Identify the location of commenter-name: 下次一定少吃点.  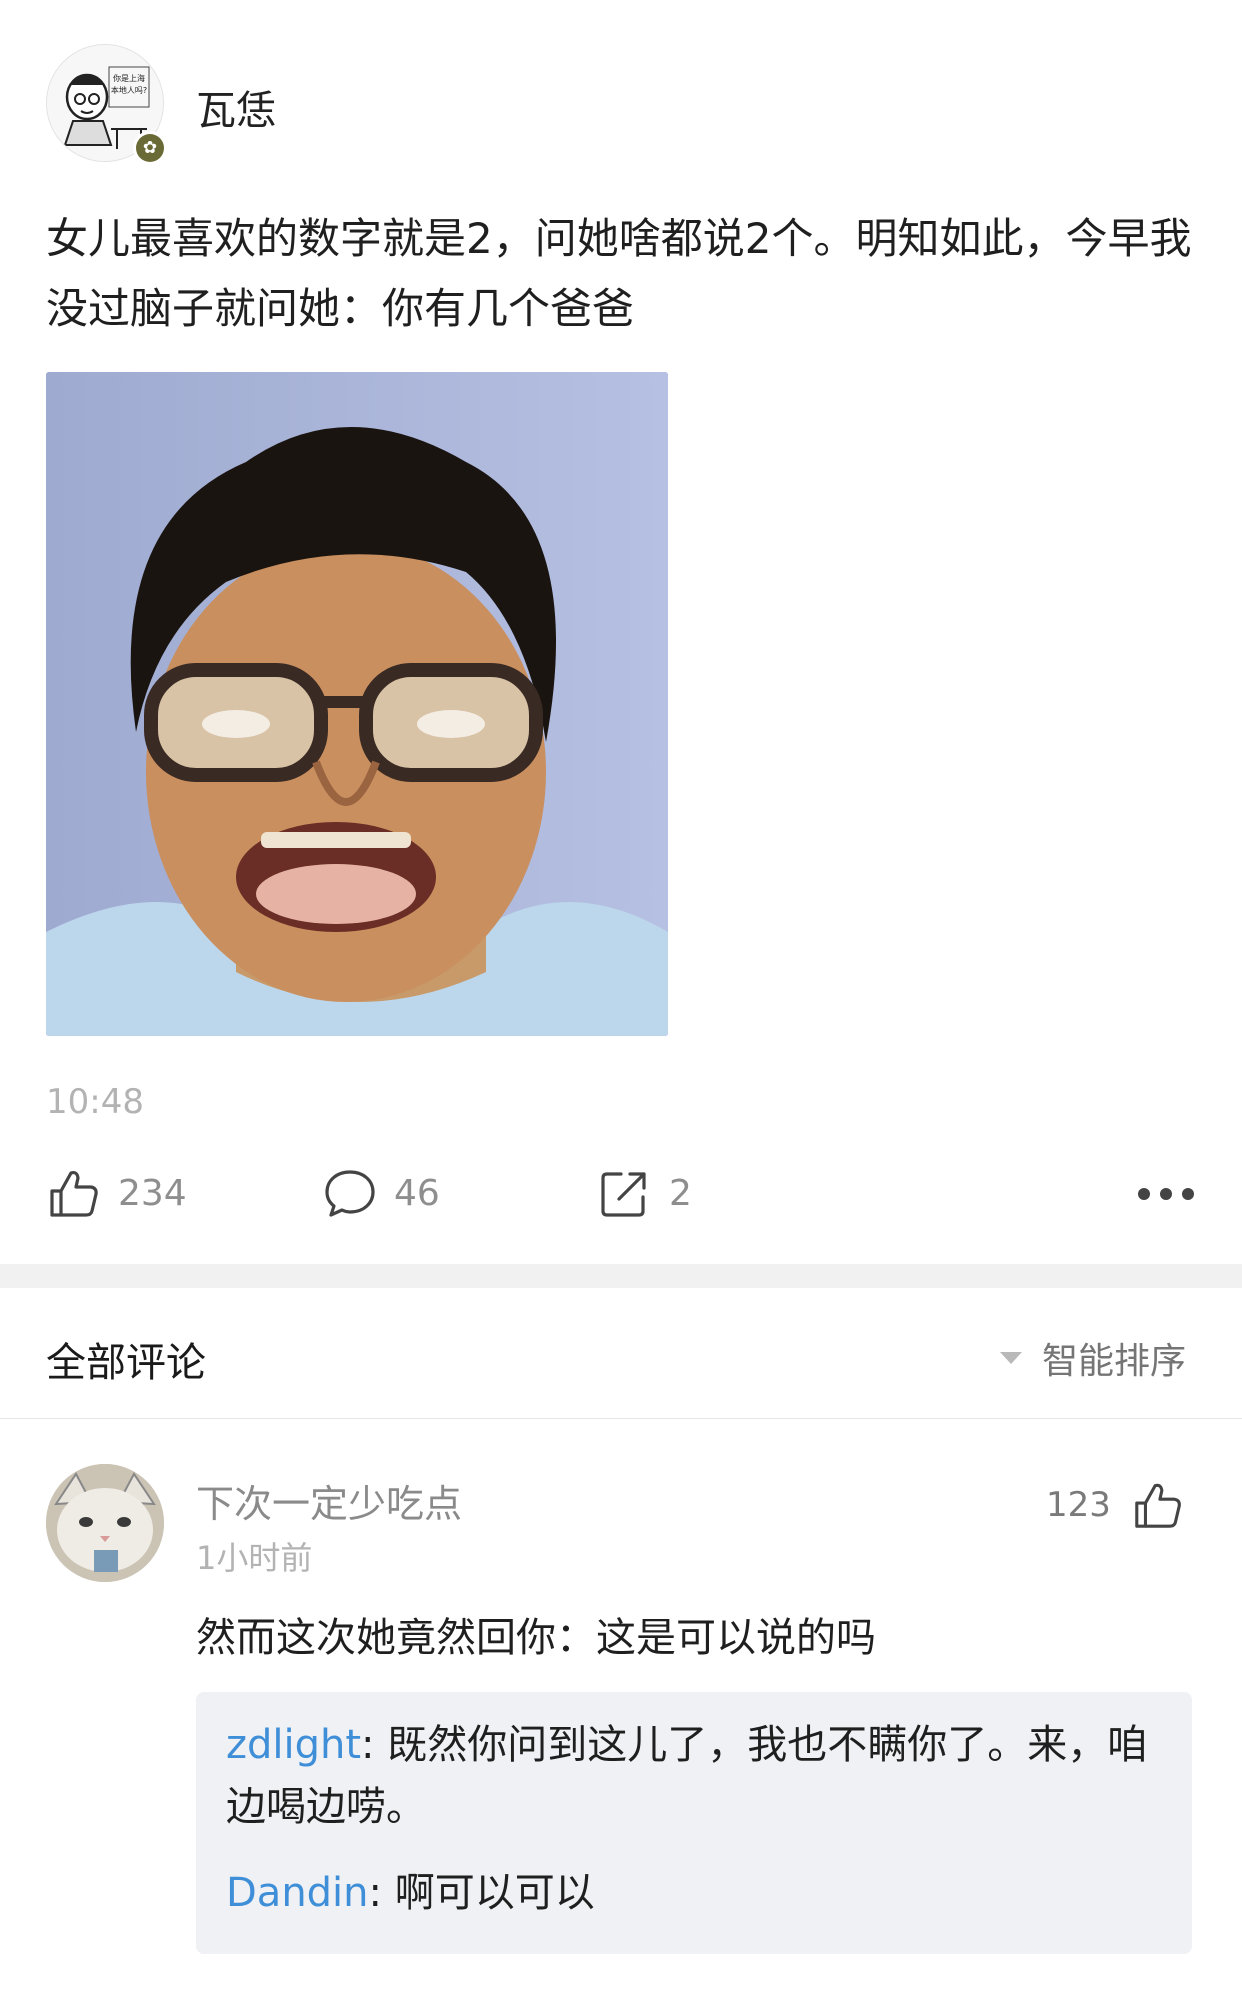
(329, 1500).